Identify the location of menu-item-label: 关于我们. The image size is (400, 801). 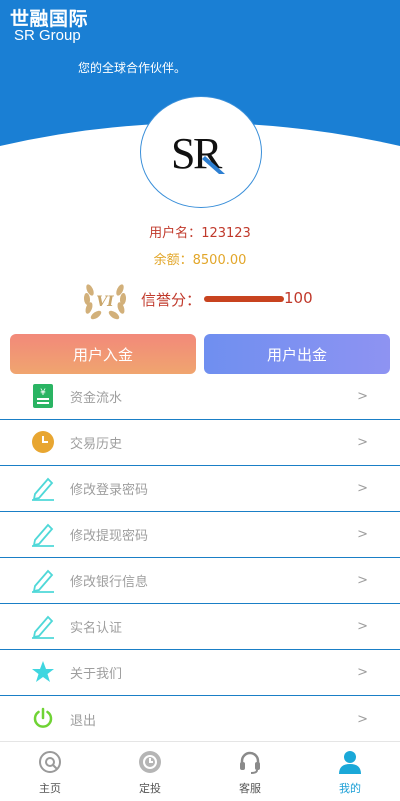
(96, 674).